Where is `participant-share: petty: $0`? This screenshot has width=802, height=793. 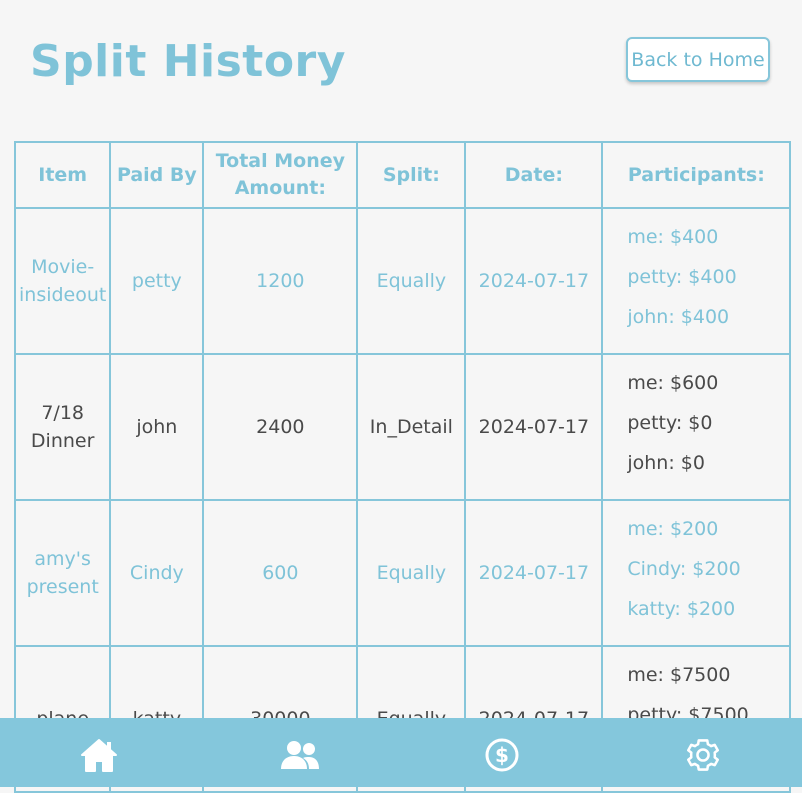
participant-share: petty: $0 is located at coordinates (670, 423).